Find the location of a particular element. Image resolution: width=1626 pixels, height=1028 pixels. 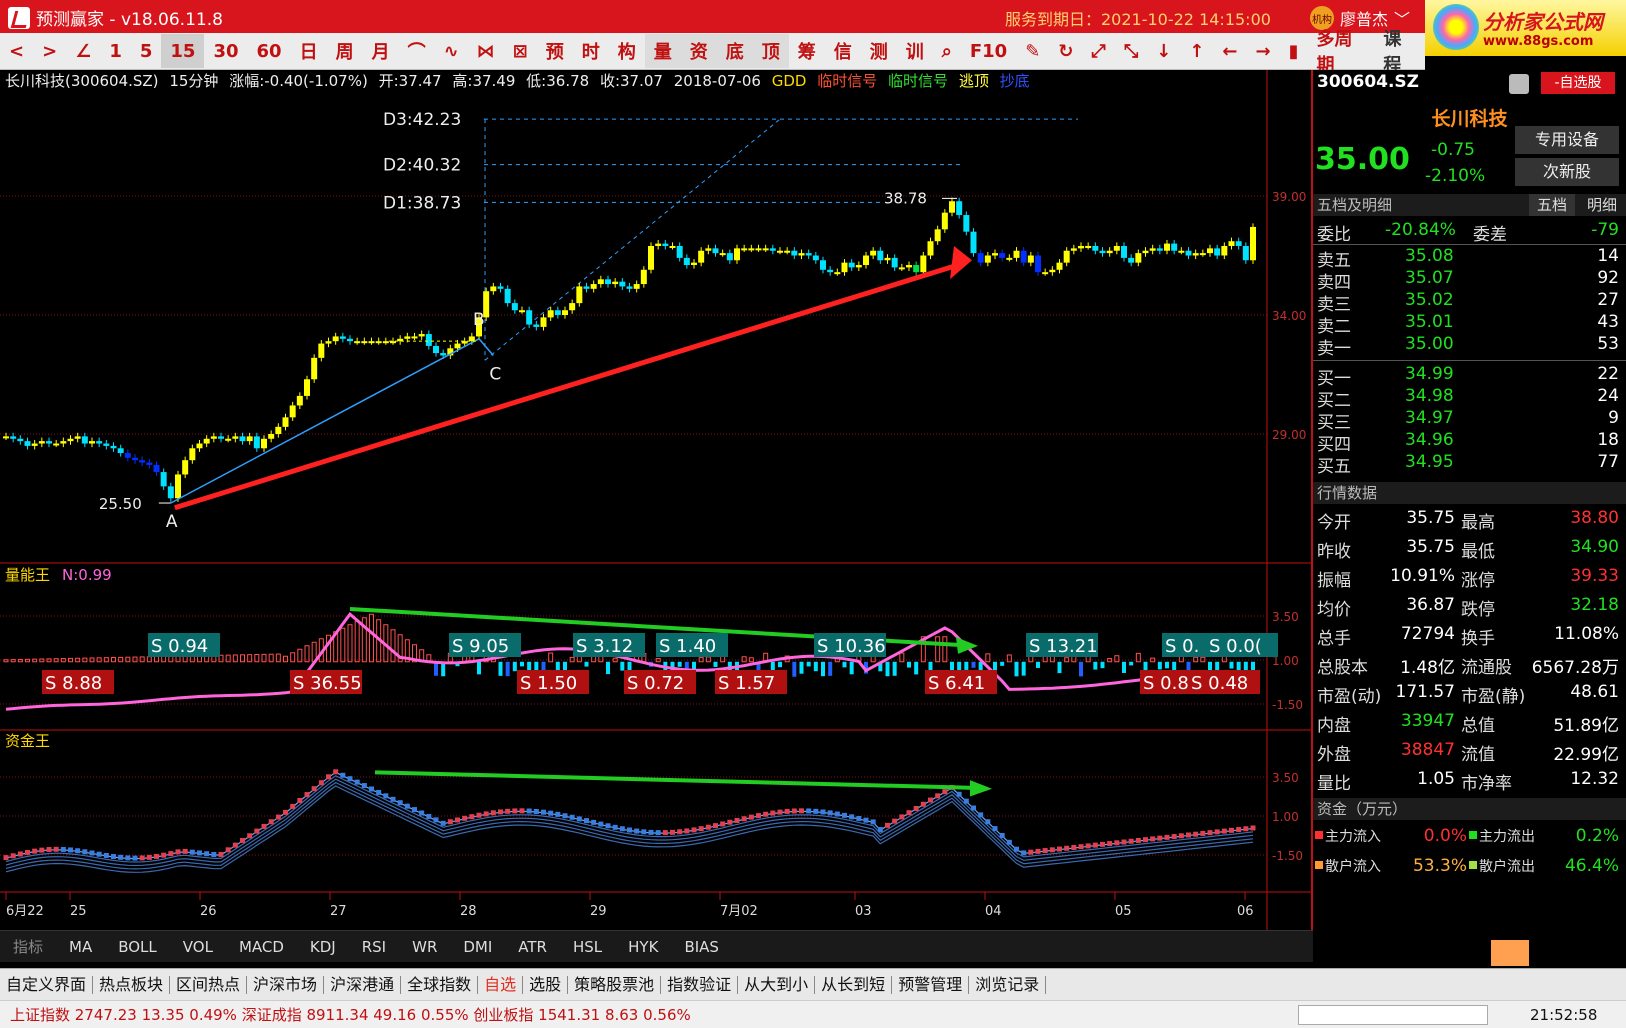

scroll-thumb is located at coordinates (1510, 953).